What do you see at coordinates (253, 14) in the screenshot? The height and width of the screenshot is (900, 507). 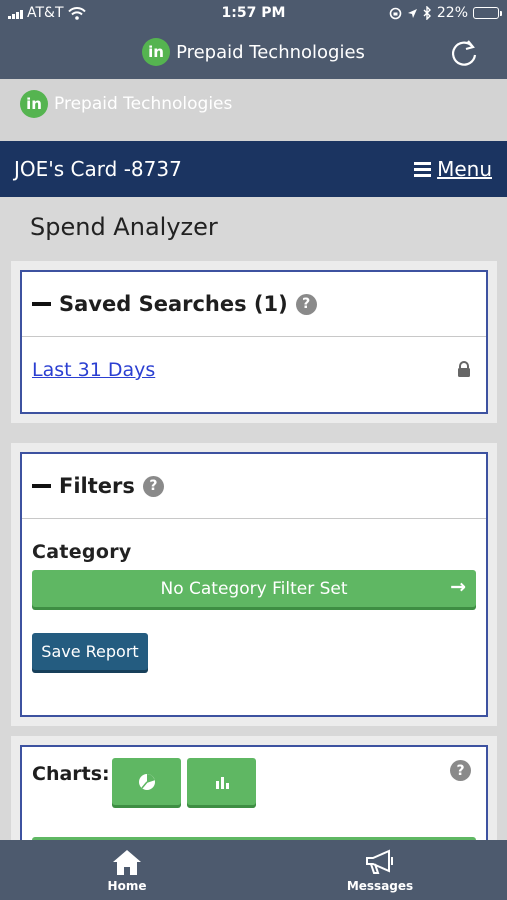 I see `status-bar: AT&T 1:57 PM 22%` at bounding box center [253, 14].